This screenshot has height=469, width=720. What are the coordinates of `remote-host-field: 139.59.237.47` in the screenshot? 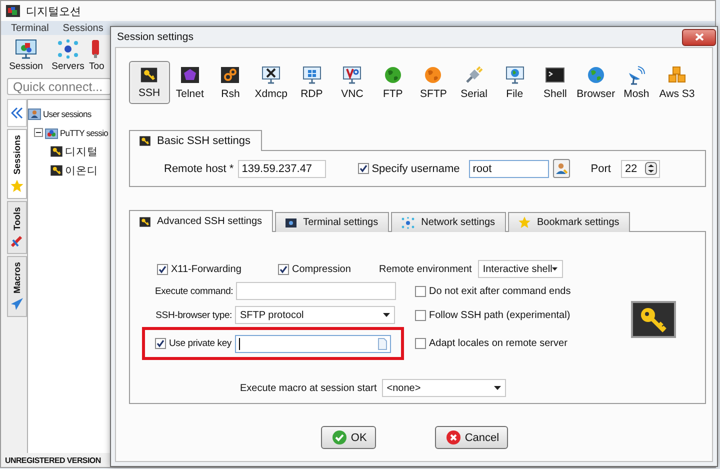 It's located at (282, 169).